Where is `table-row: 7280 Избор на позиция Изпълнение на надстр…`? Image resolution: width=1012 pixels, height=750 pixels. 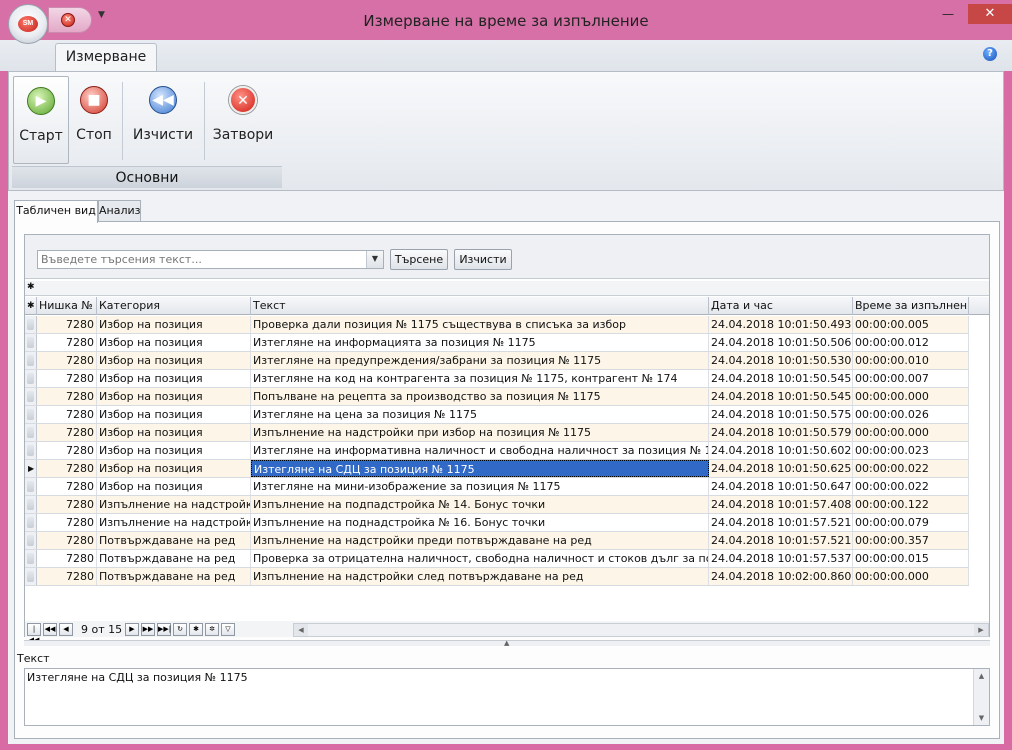 table-row: 7280 Избор на позиция Изпълнение на надстр… is located at coordinates (497, 433).